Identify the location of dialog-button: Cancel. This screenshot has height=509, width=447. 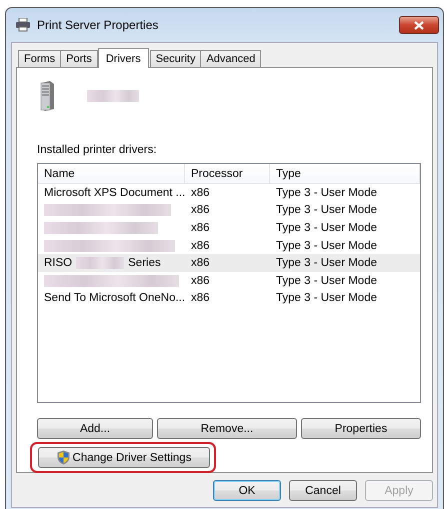
(323, 490).